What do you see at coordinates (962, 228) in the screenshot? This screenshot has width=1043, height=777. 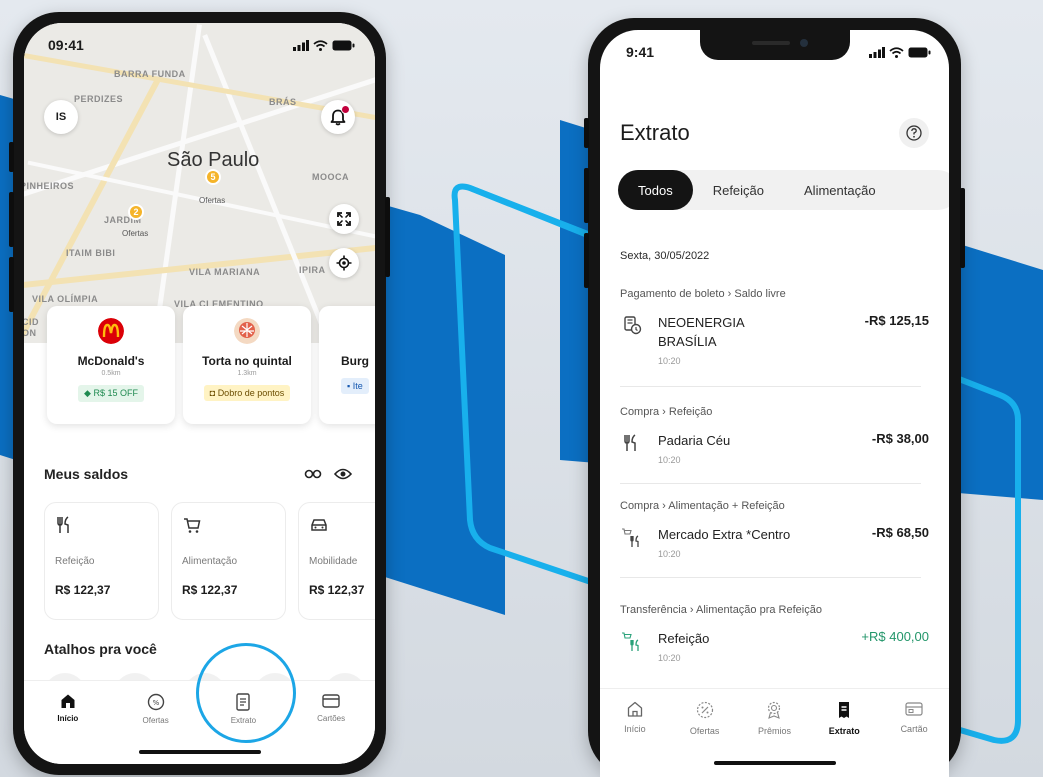 I see `power-button` at bounding box center [962, 228].